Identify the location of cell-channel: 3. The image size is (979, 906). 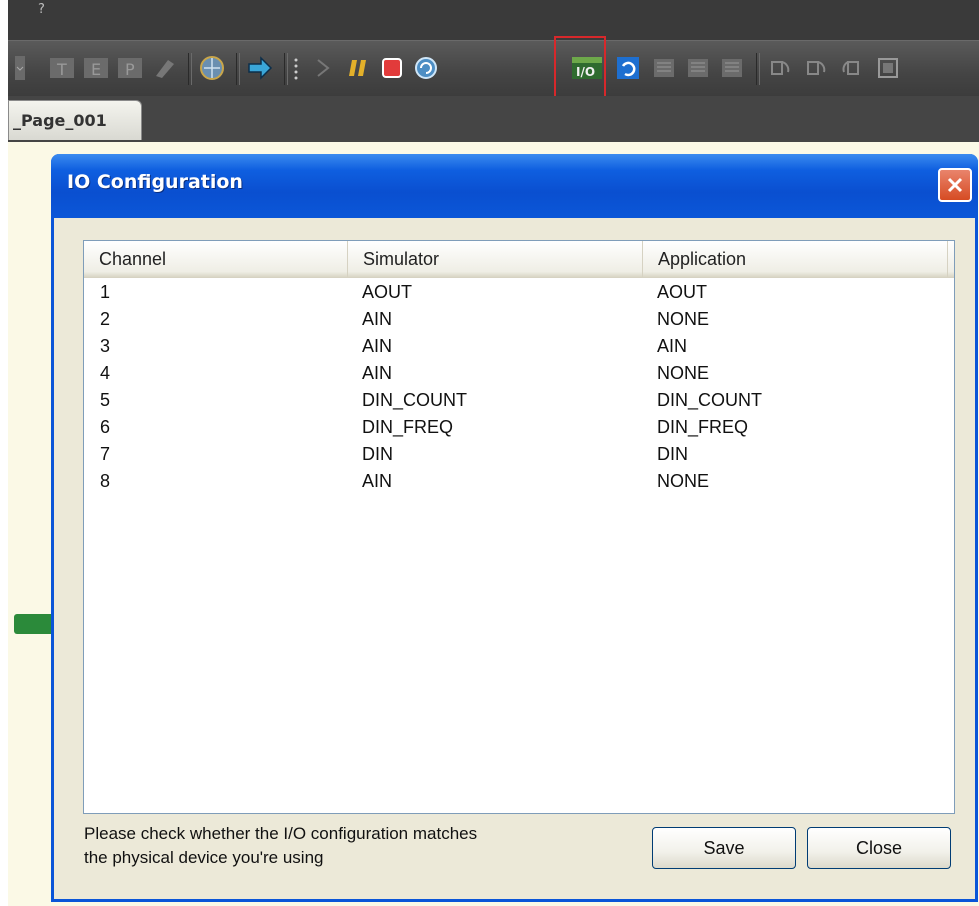
(105, 346).